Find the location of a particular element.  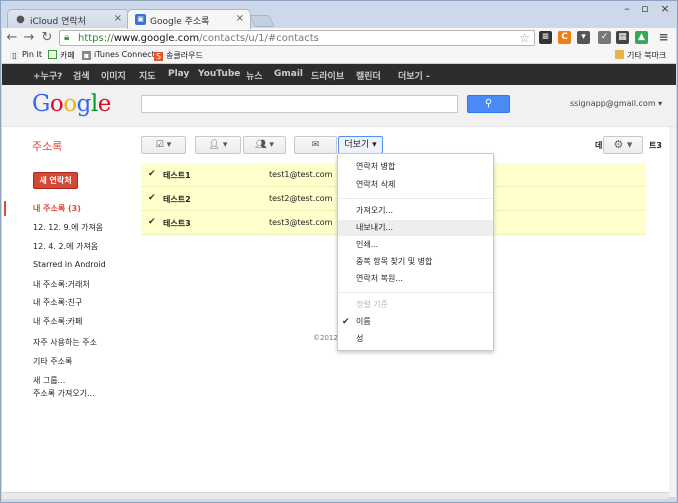

tab-strip: ● iCloud 연락처 × ▣ Google 주소록 × – ▫ × is located at coordinates (339, 14).